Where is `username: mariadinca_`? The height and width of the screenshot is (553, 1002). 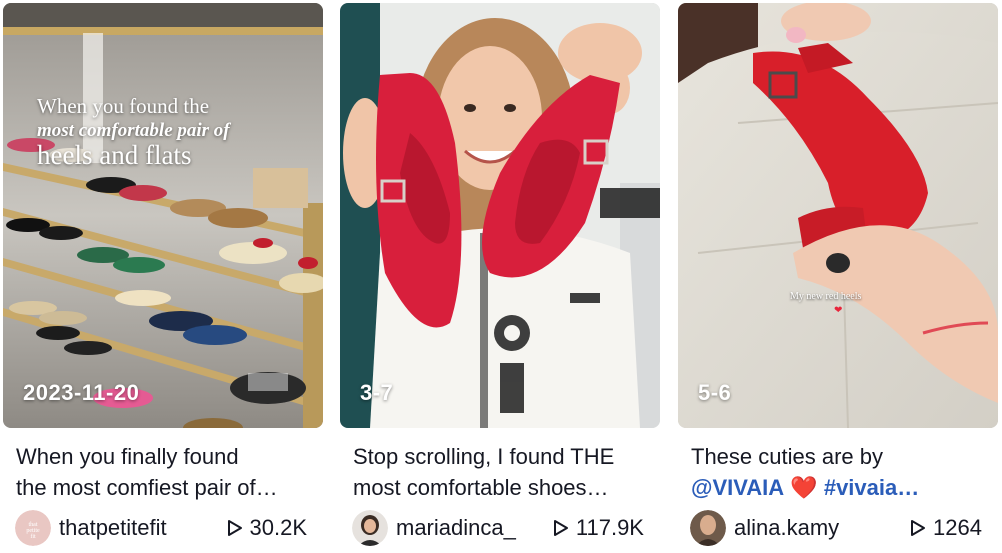 username: mariadinca_ is located at coordinates (456, 528).